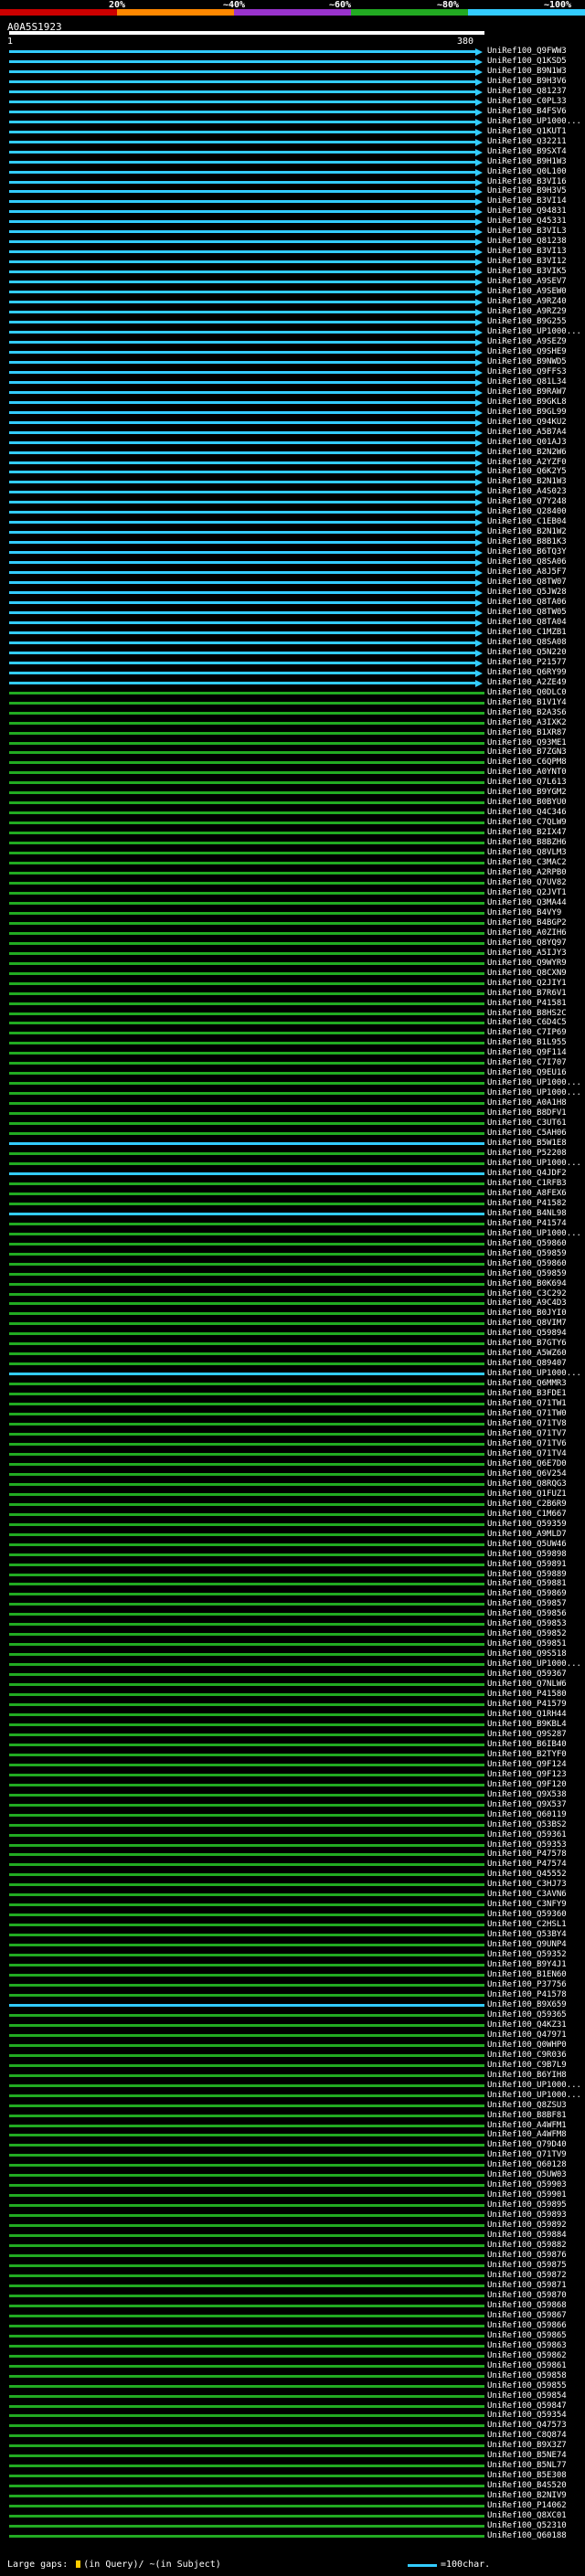  Describe the element at coordinates (527, 963) in the screenshot. I see `hit-label: UniRef100_Q9WYR9` at that location.